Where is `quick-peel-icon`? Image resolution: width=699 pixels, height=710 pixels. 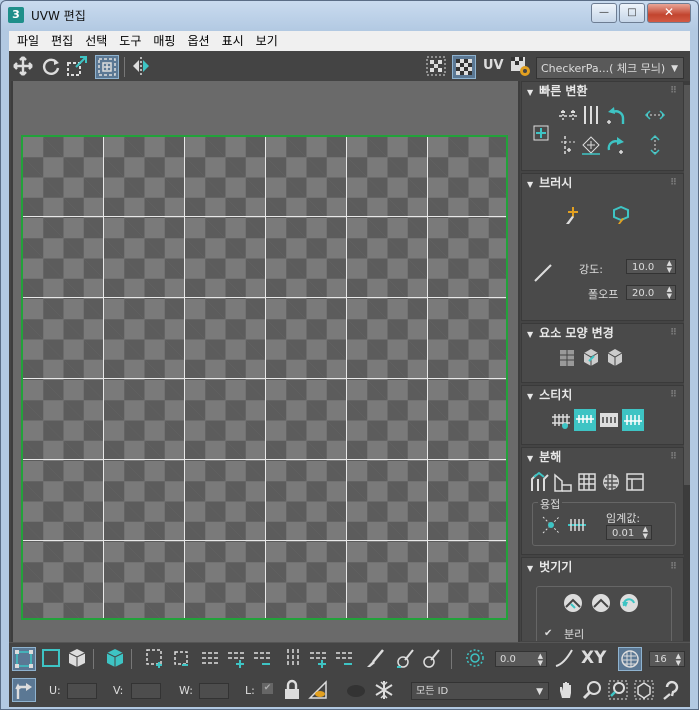
quick-peel-icon is located at coordinates (573, 603).